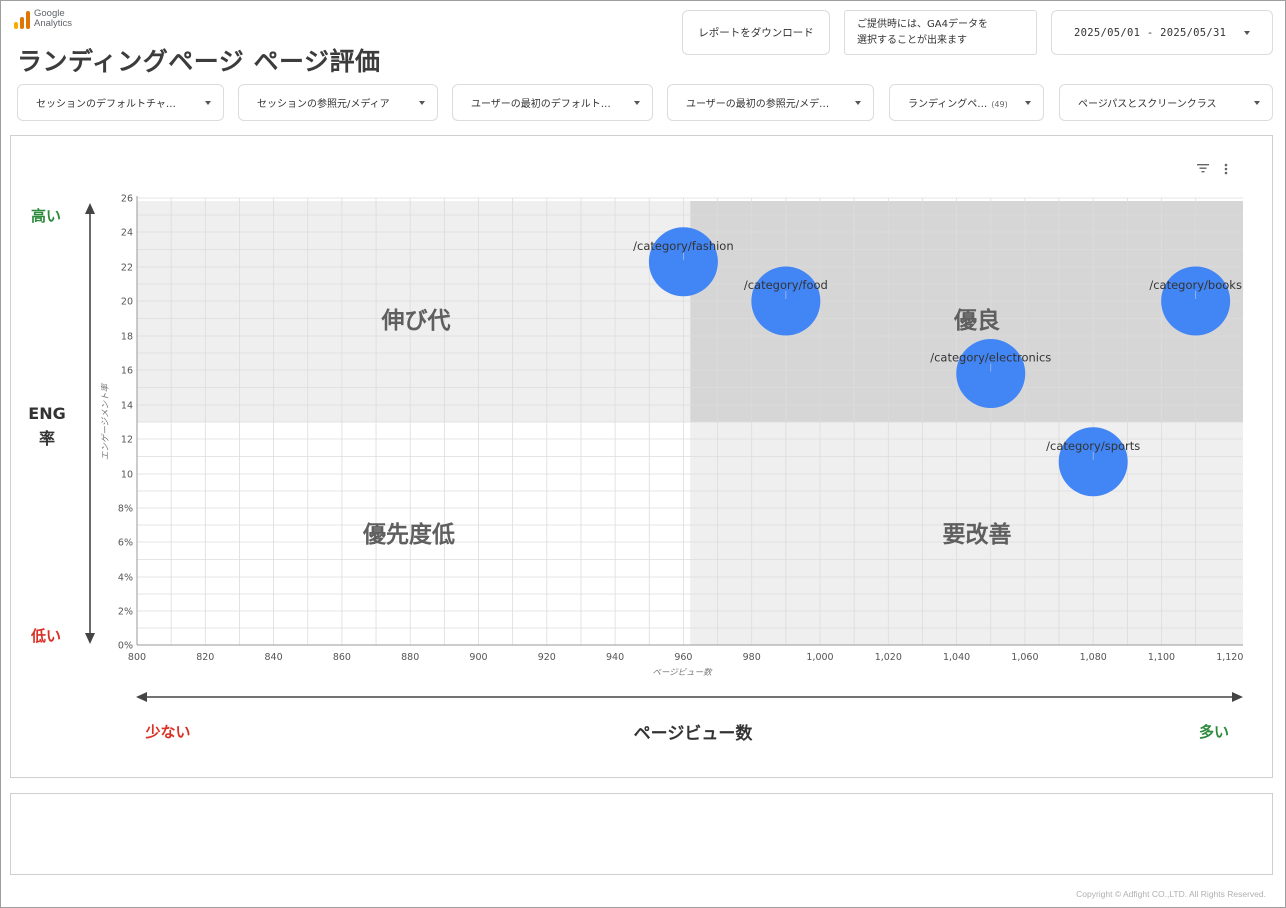 This screenshot has height=908, width=1286. I want to click on arrow-left-icon, so click(141, 697).